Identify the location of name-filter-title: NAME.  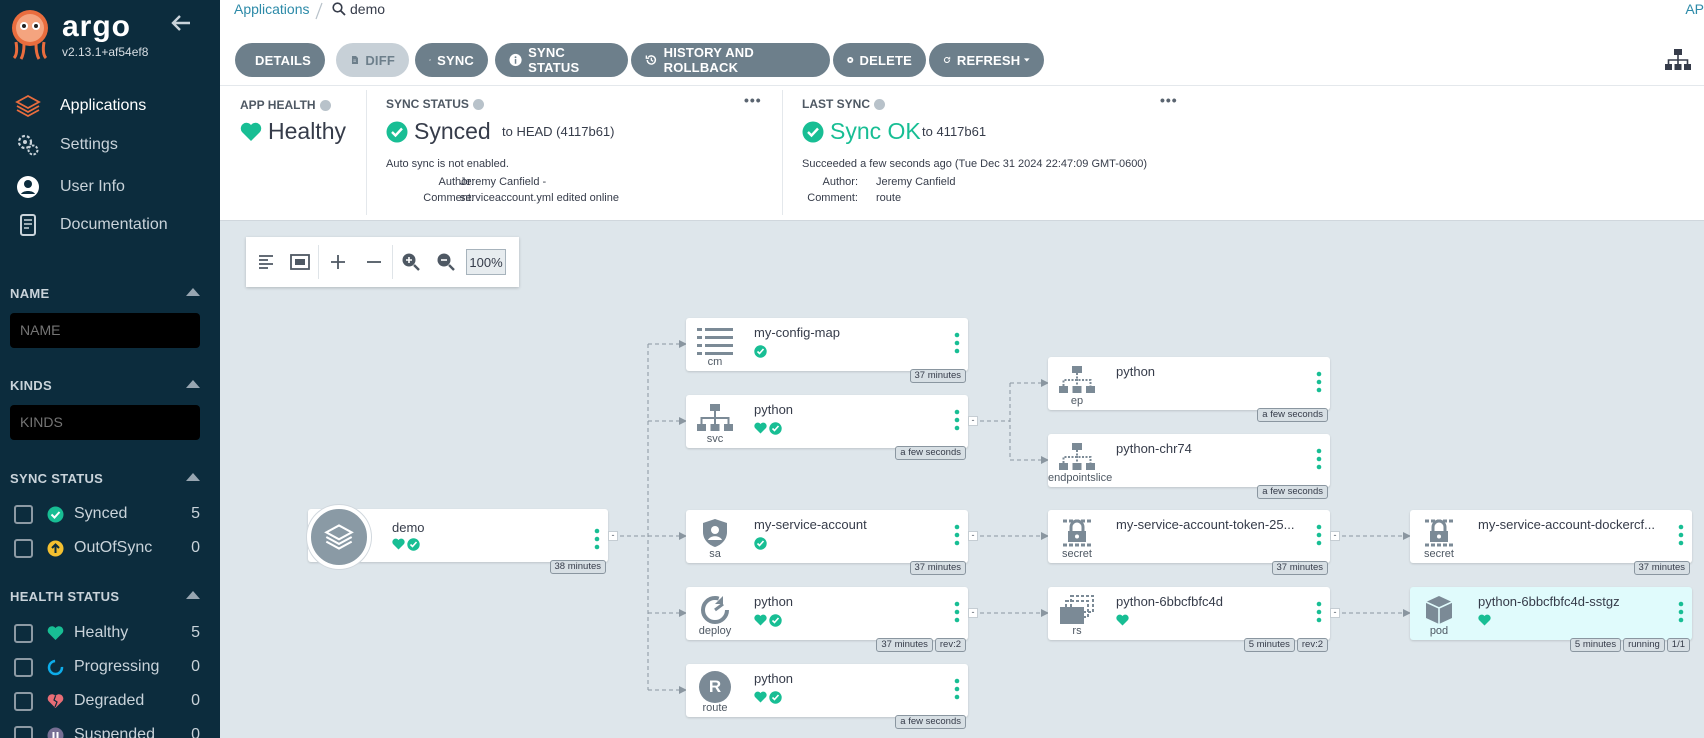
(105, 293).